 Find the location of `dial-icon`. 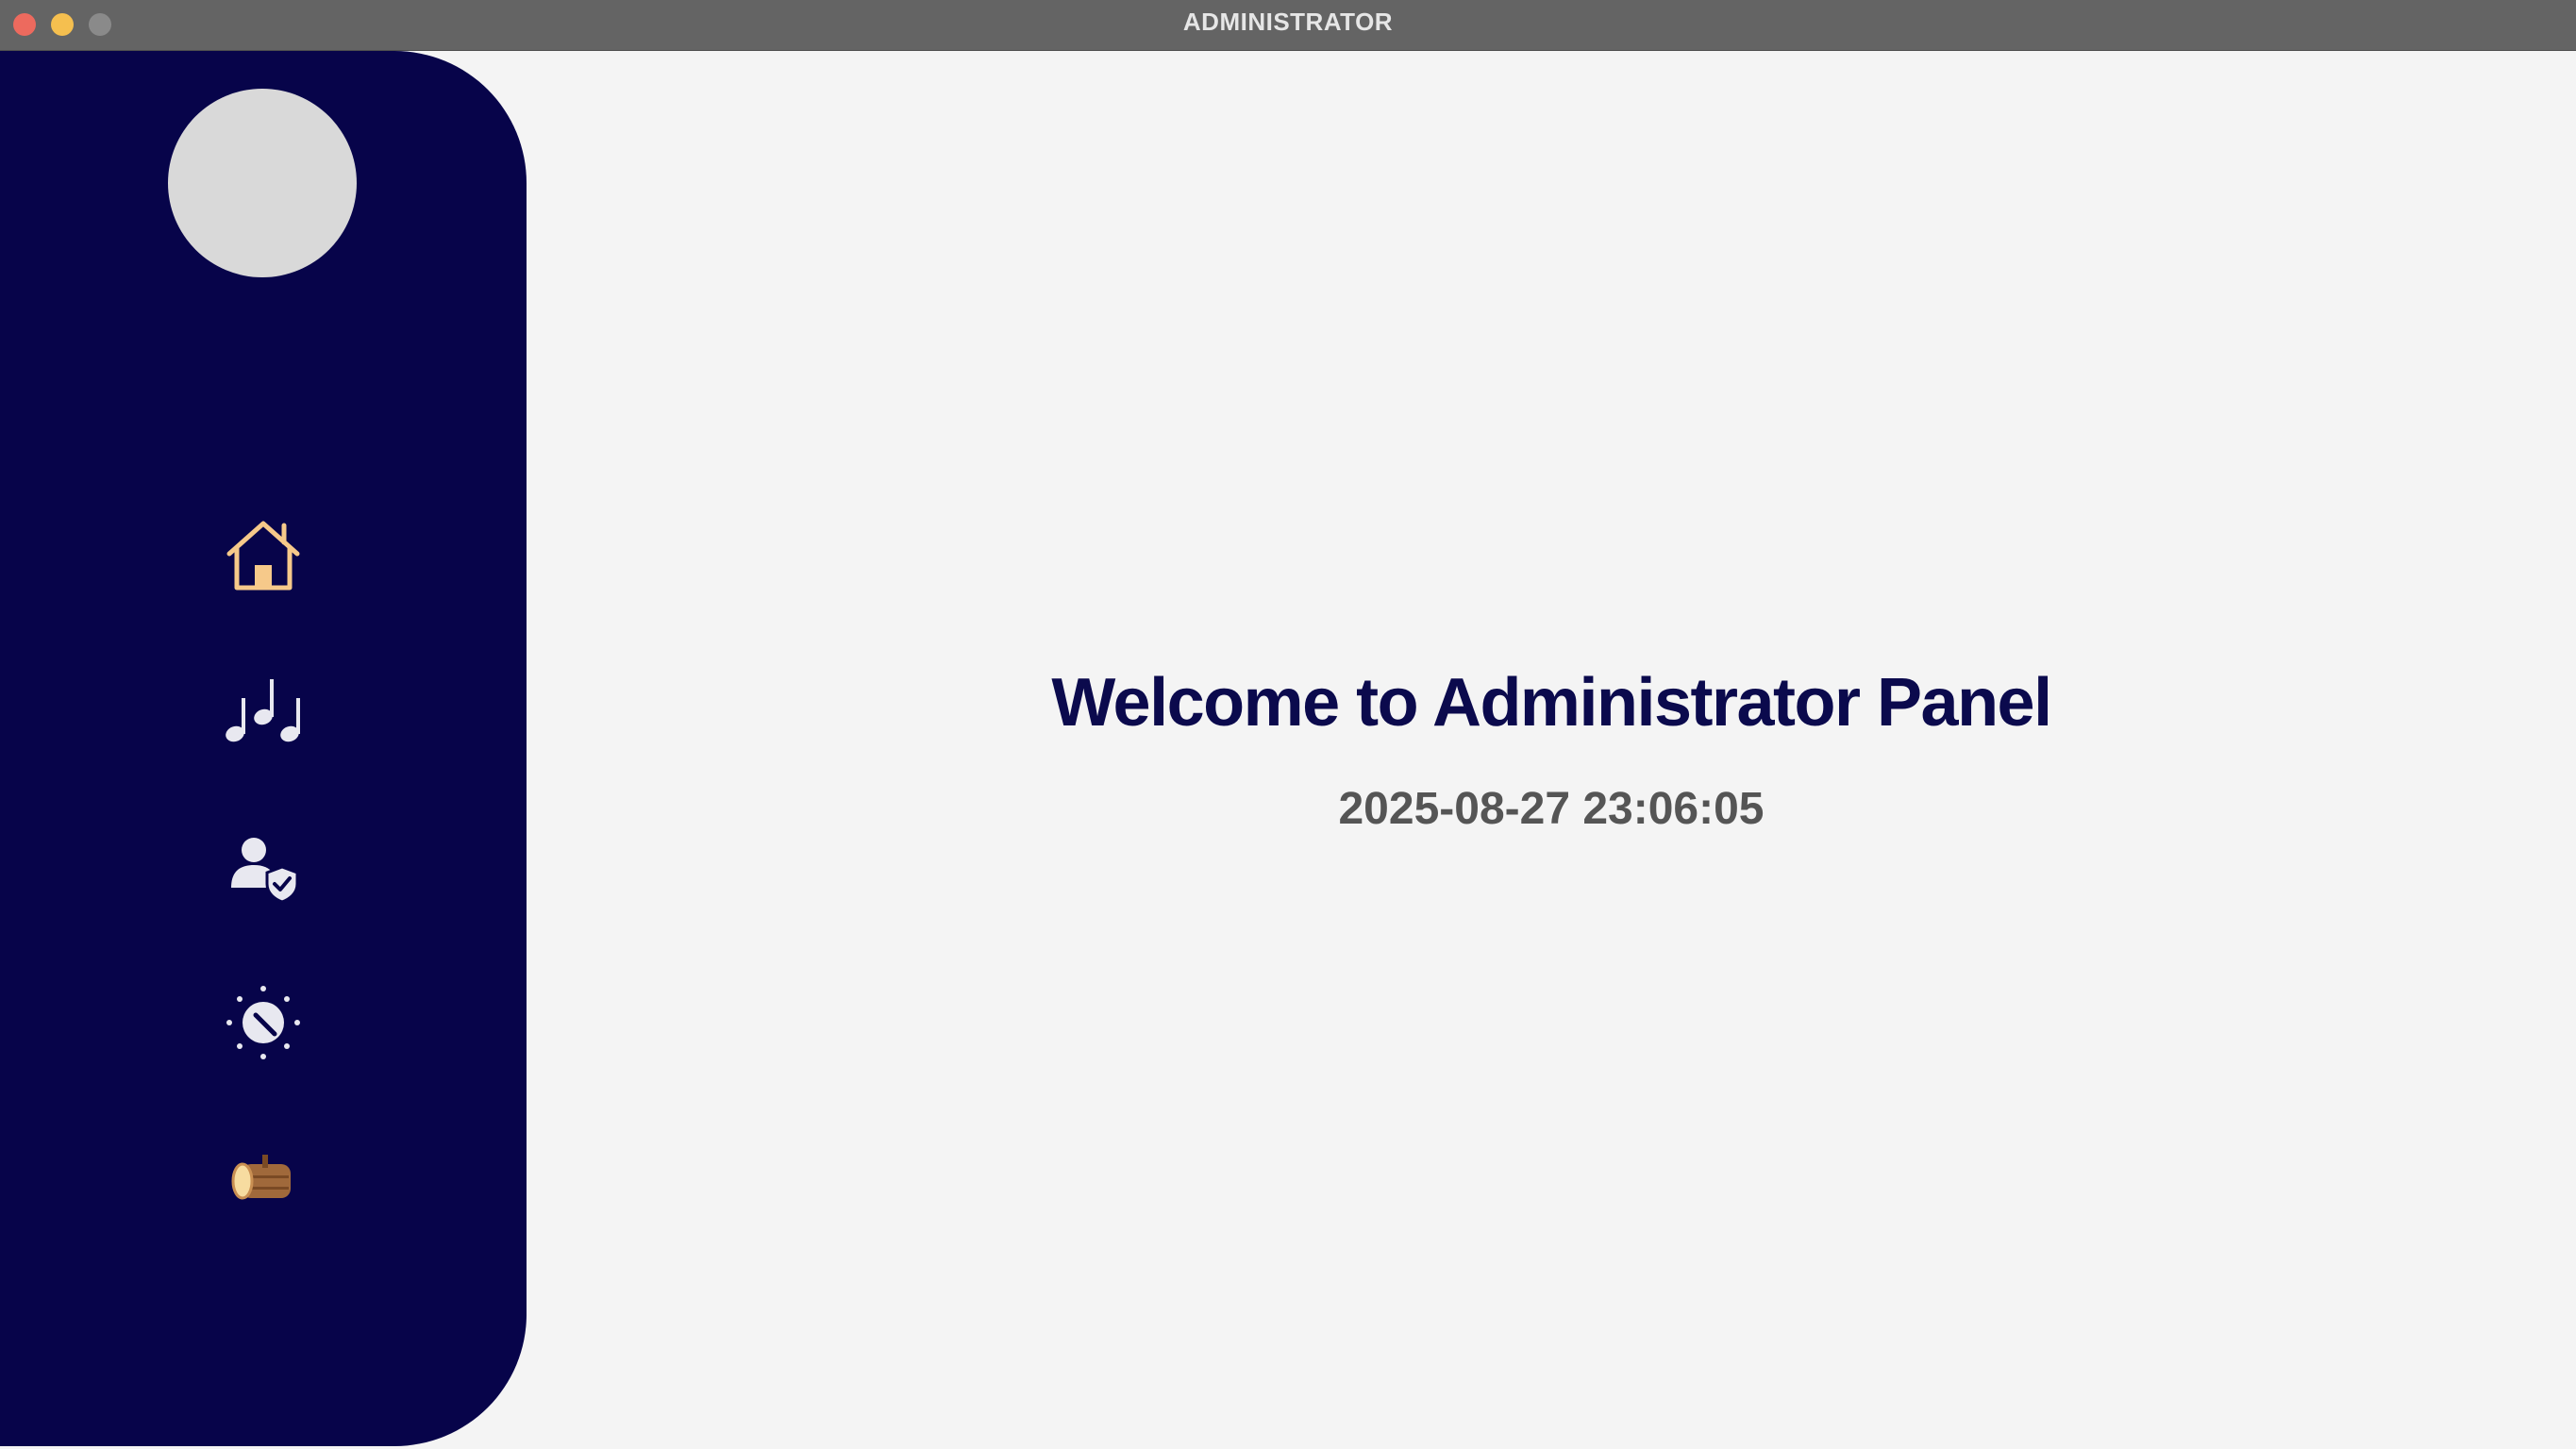

dial-icon is located at coordinates (263, 1023).